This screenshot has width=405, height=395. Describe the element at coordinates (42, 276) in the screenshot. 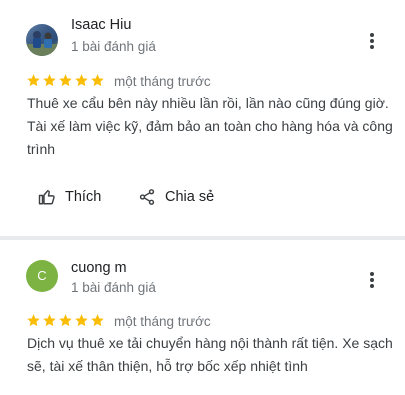

I see `avatar: C` at that location.